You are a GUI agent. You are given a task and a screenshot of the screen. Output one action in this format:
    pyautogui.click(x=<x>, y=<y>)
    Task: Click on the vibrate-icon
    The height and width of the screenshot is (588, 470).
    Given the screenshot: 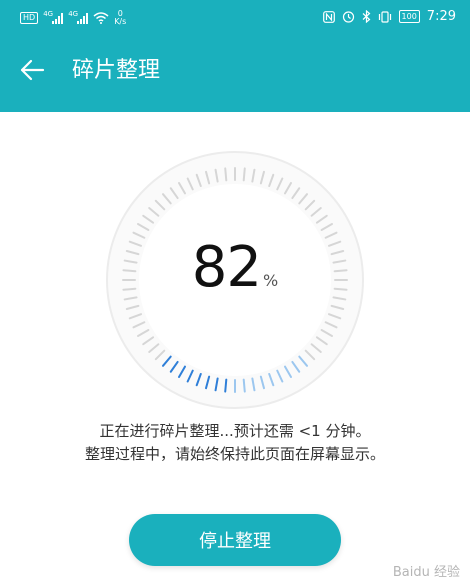 What is the action you would take?
    pyautogui.click(x=384, y=16)
    